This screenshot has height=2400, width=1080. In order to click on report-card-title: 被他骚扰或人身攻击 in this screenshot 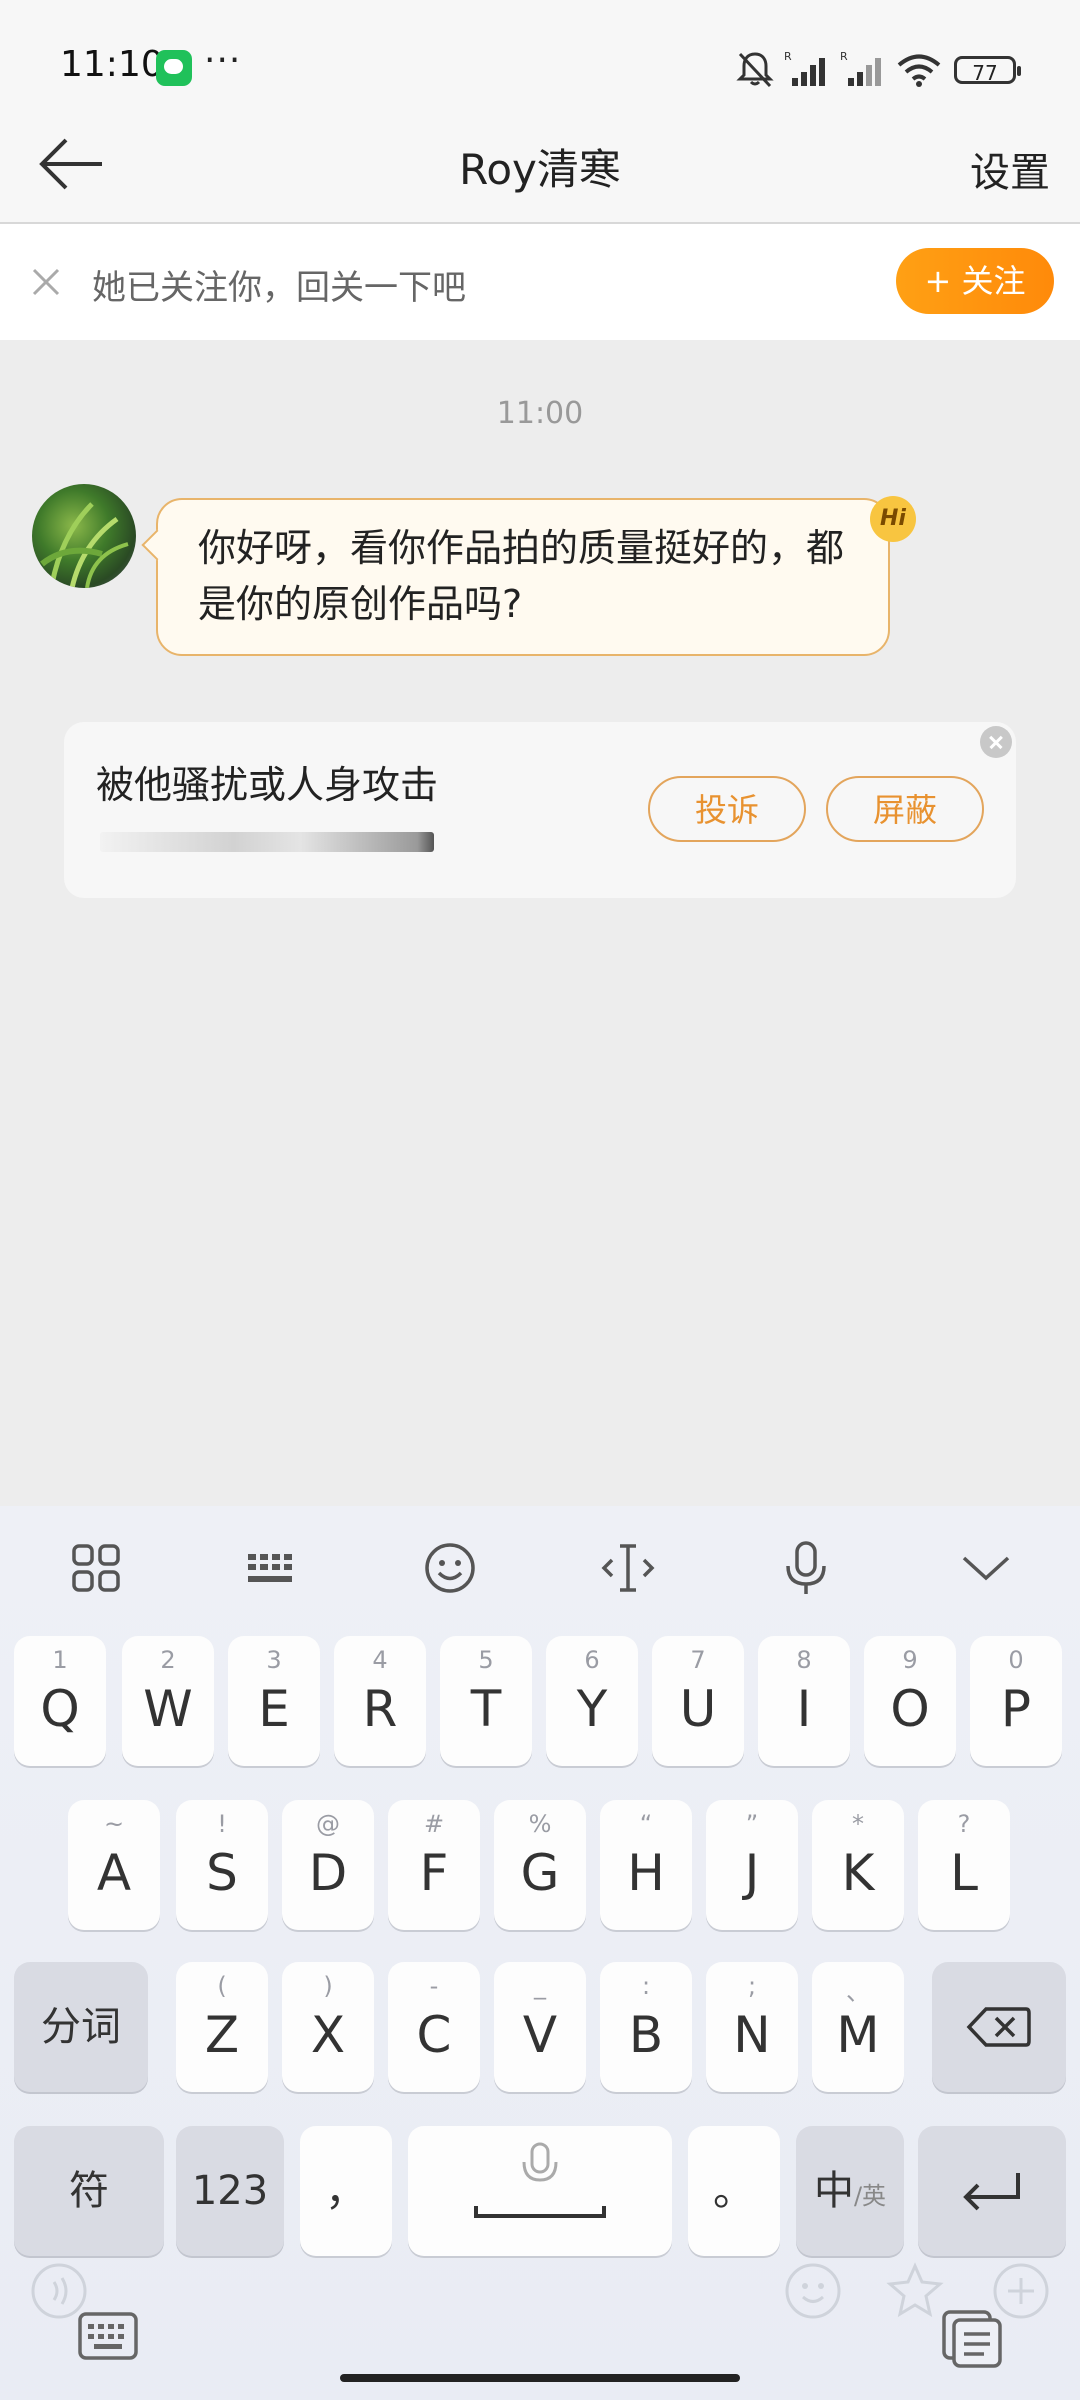, I will do `click(267, 785)`.